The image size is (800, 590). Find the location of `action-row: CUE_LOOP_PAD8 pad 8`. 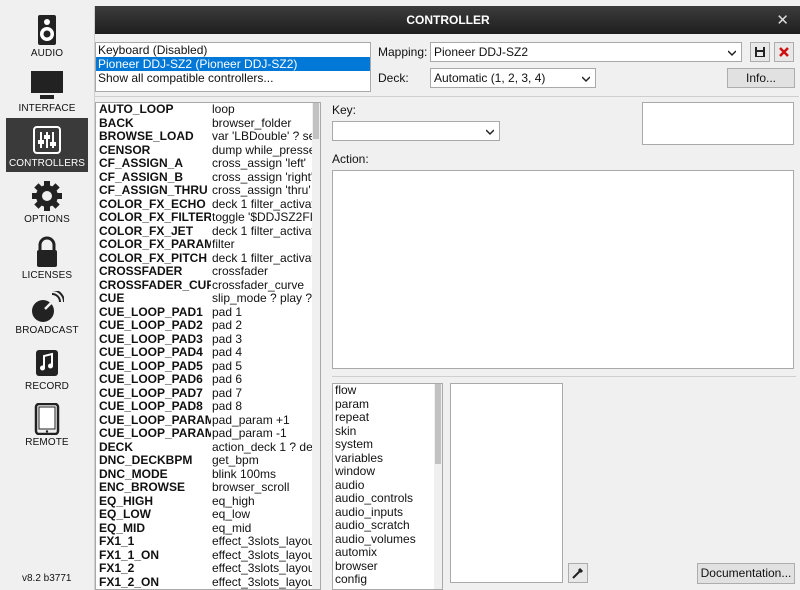

action-row: CUE_LOOP_PAD8 pad 8 is located at coordinates (208, 407).